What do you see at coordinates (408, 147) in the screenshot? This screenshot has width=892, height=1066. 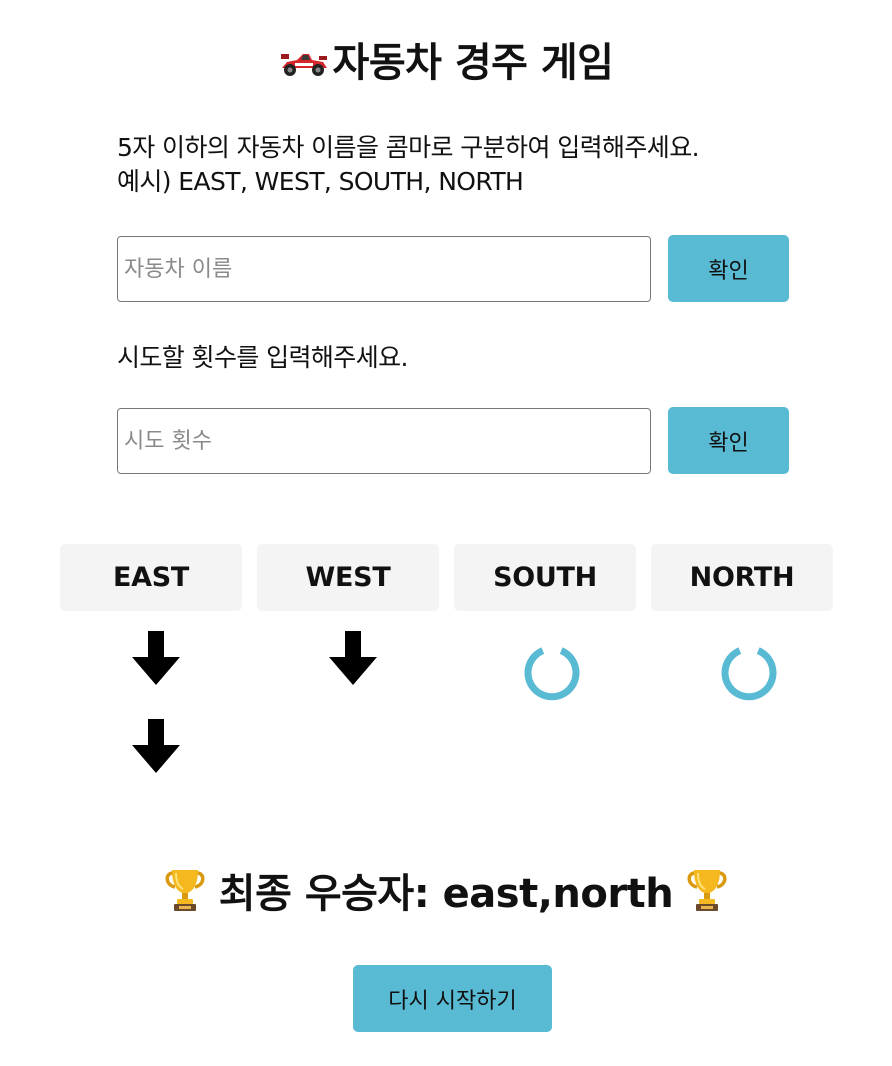 I see `car-names-instruction-line1: 5자 이하의 자동차 이름을 콤마로 구분하여 입력해주세요.` at bounding box center [408, 147].